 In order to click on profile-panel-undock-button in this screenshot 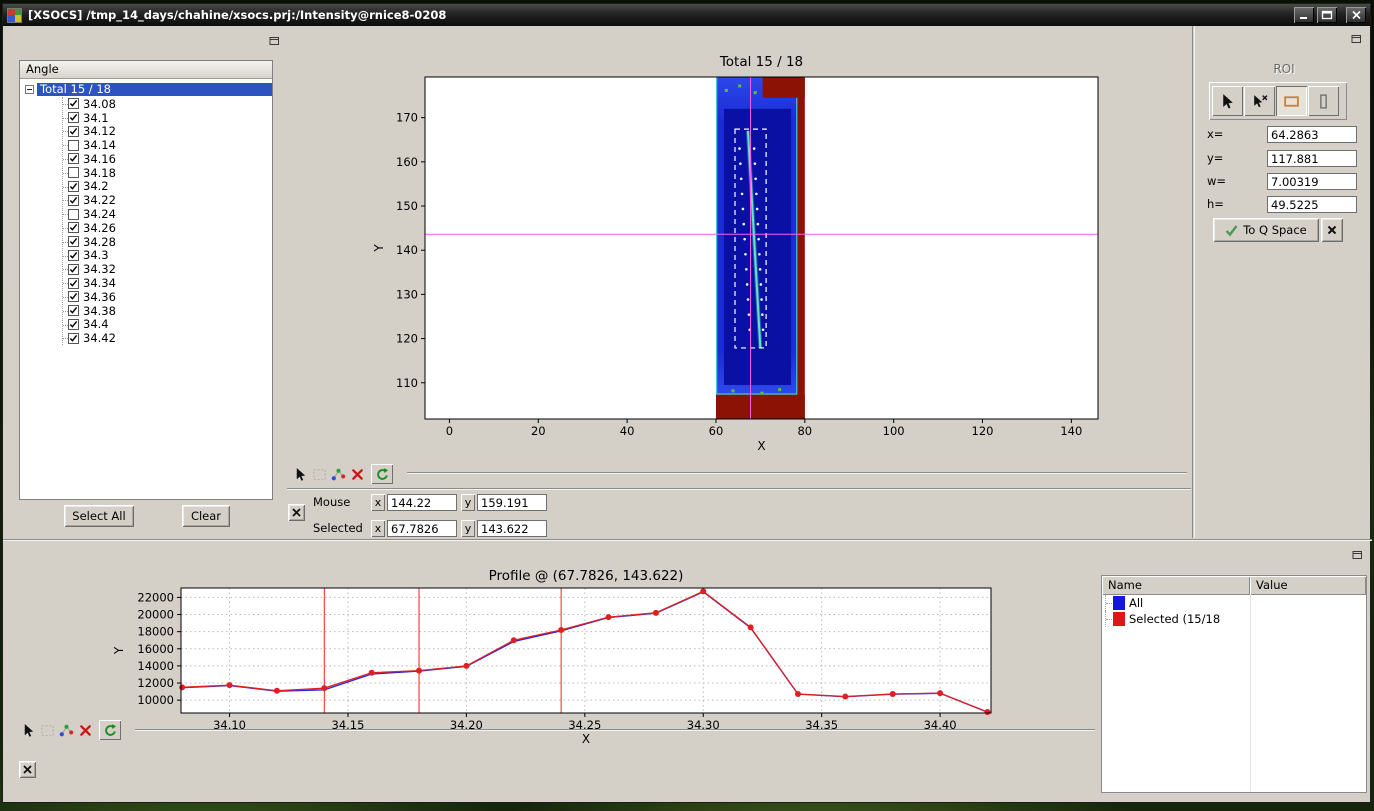, I will do `click(1356, 554)`.